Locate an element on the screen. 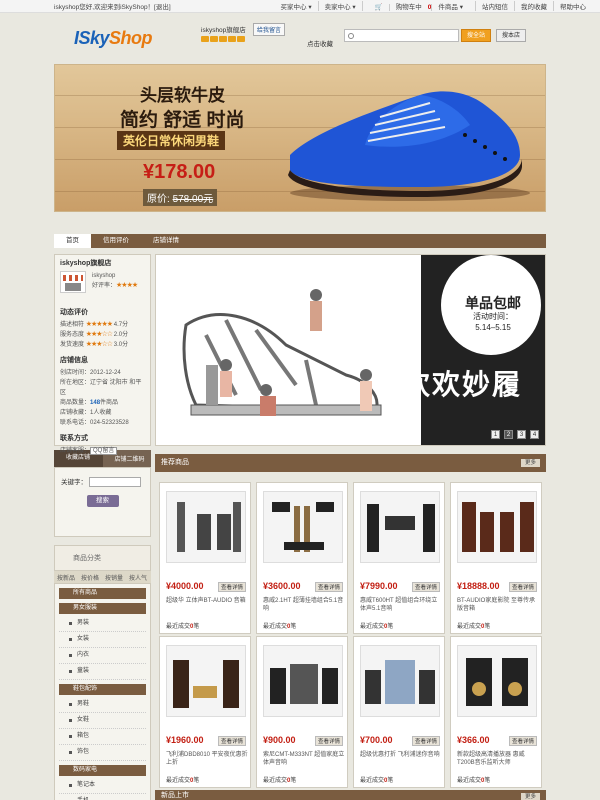  category-item: 箱包 is located at coordinates (102, 737).